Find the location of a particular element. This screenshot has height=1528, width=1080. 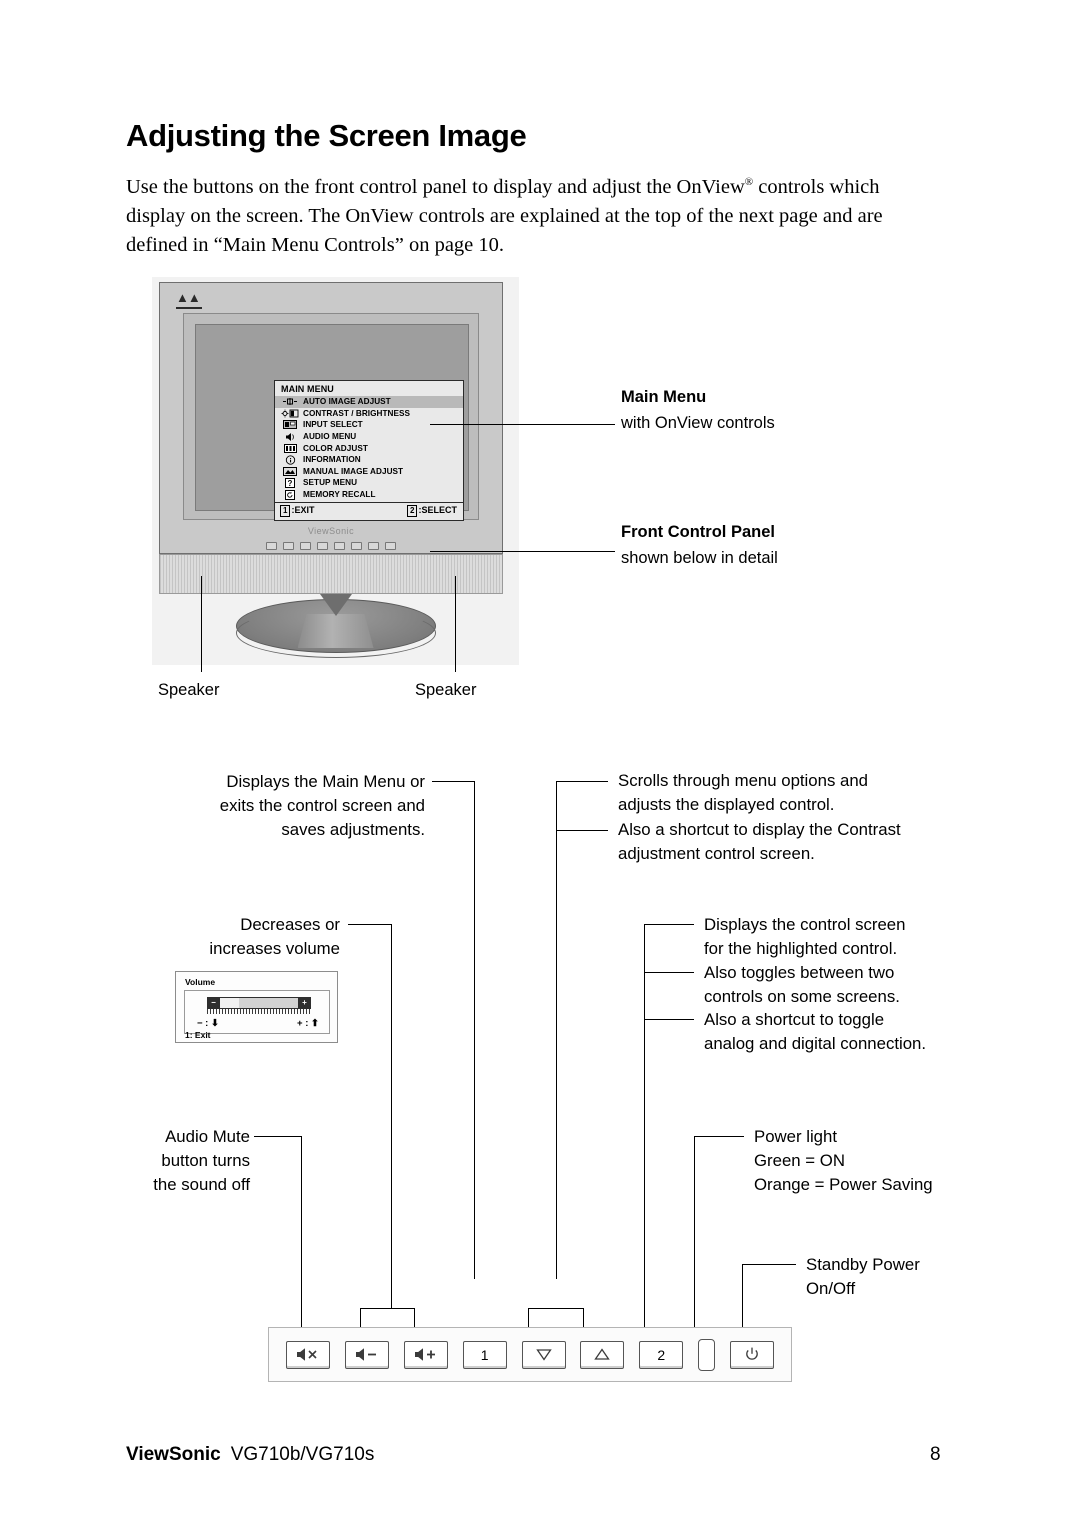

input-select-icon is located at coordinates (290, 425).